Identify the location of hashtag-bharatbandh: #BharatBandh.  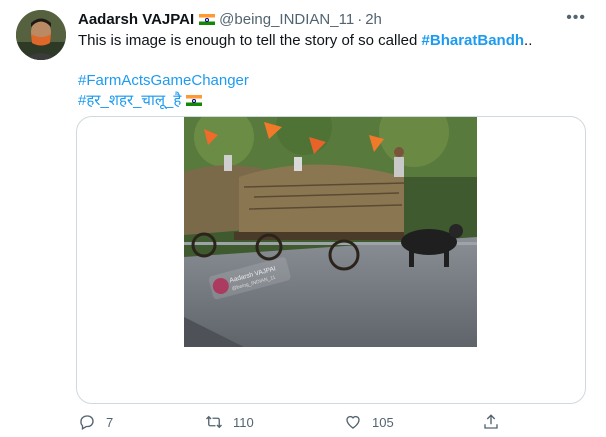
(473, 40).